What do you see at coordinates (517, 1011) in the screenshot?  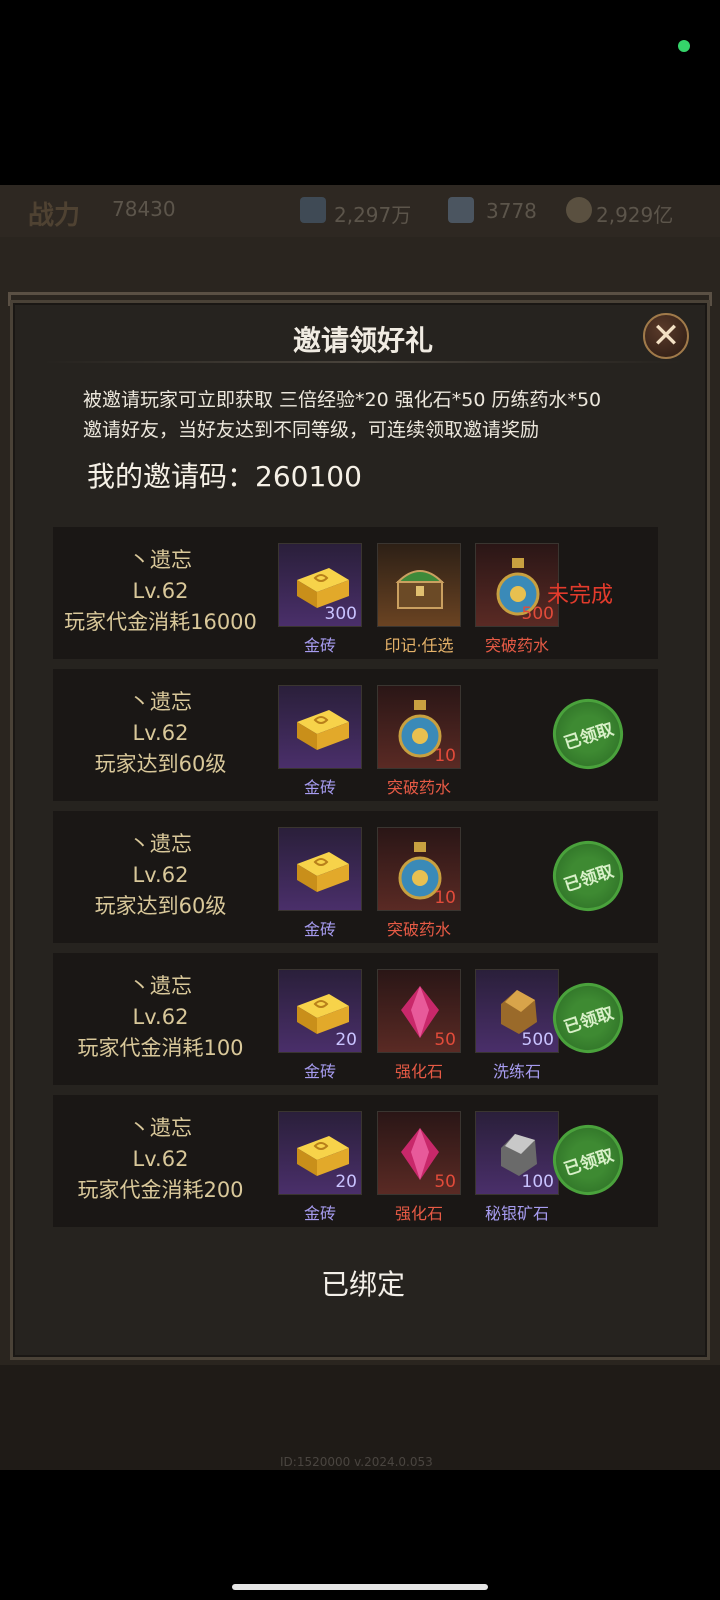 I see `item-slot: 500` at bounding box center [517, 1011].